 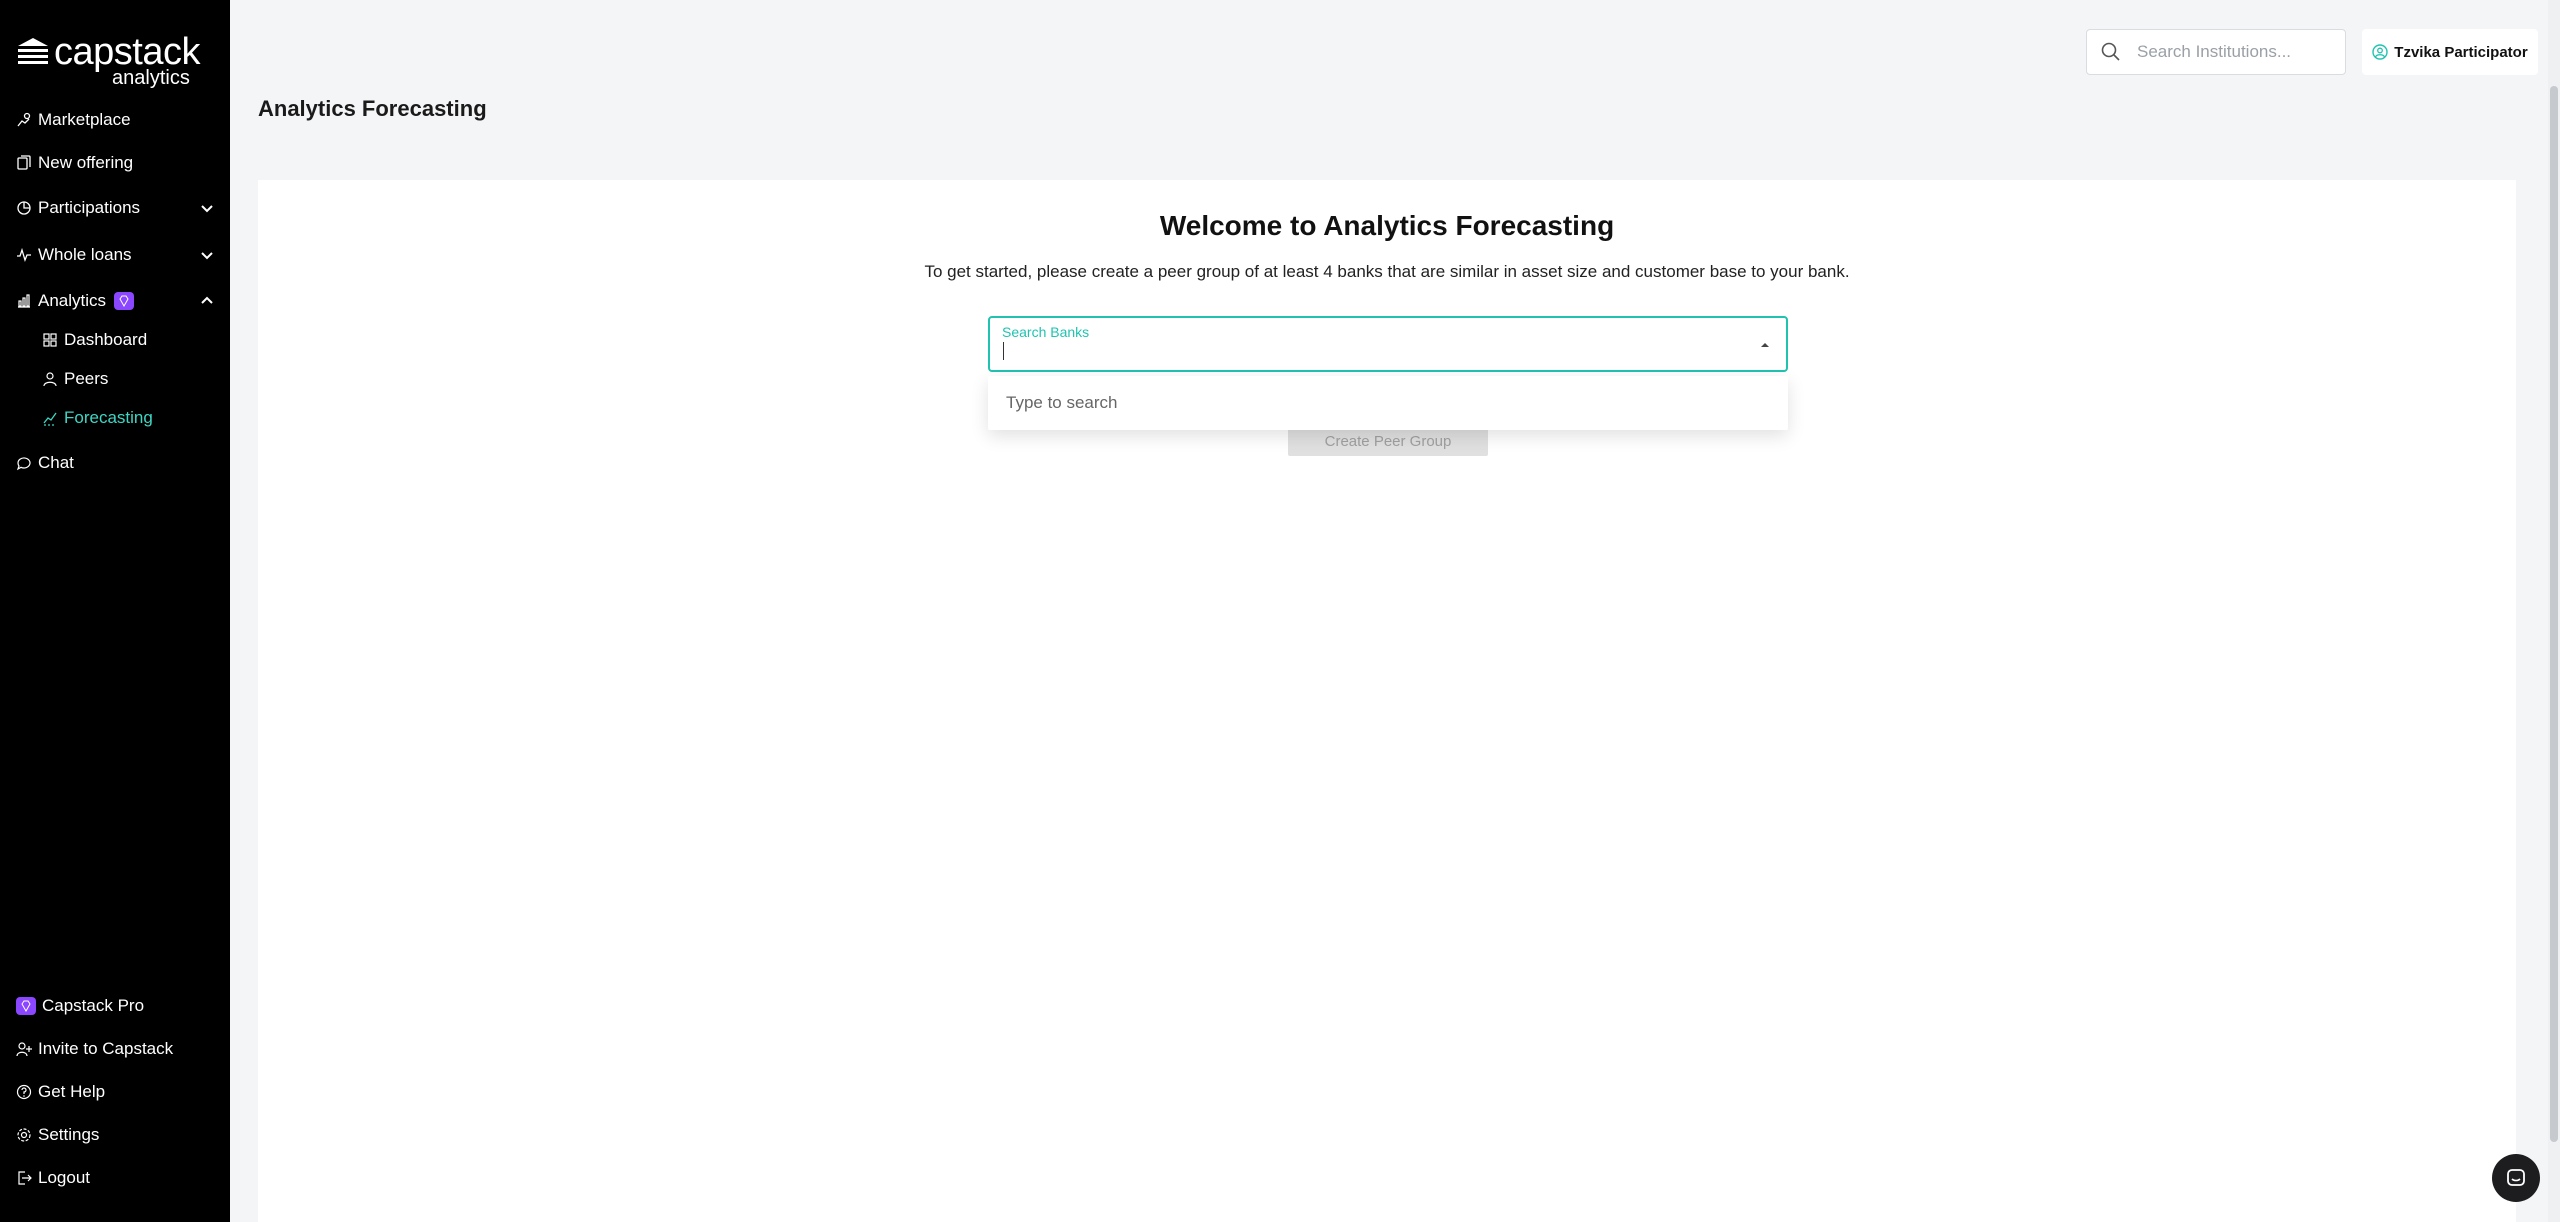 What do you see at coordinates (1003, 351) in the screenshot?
I see `text-cursor` at bounding box center [1003, 351].